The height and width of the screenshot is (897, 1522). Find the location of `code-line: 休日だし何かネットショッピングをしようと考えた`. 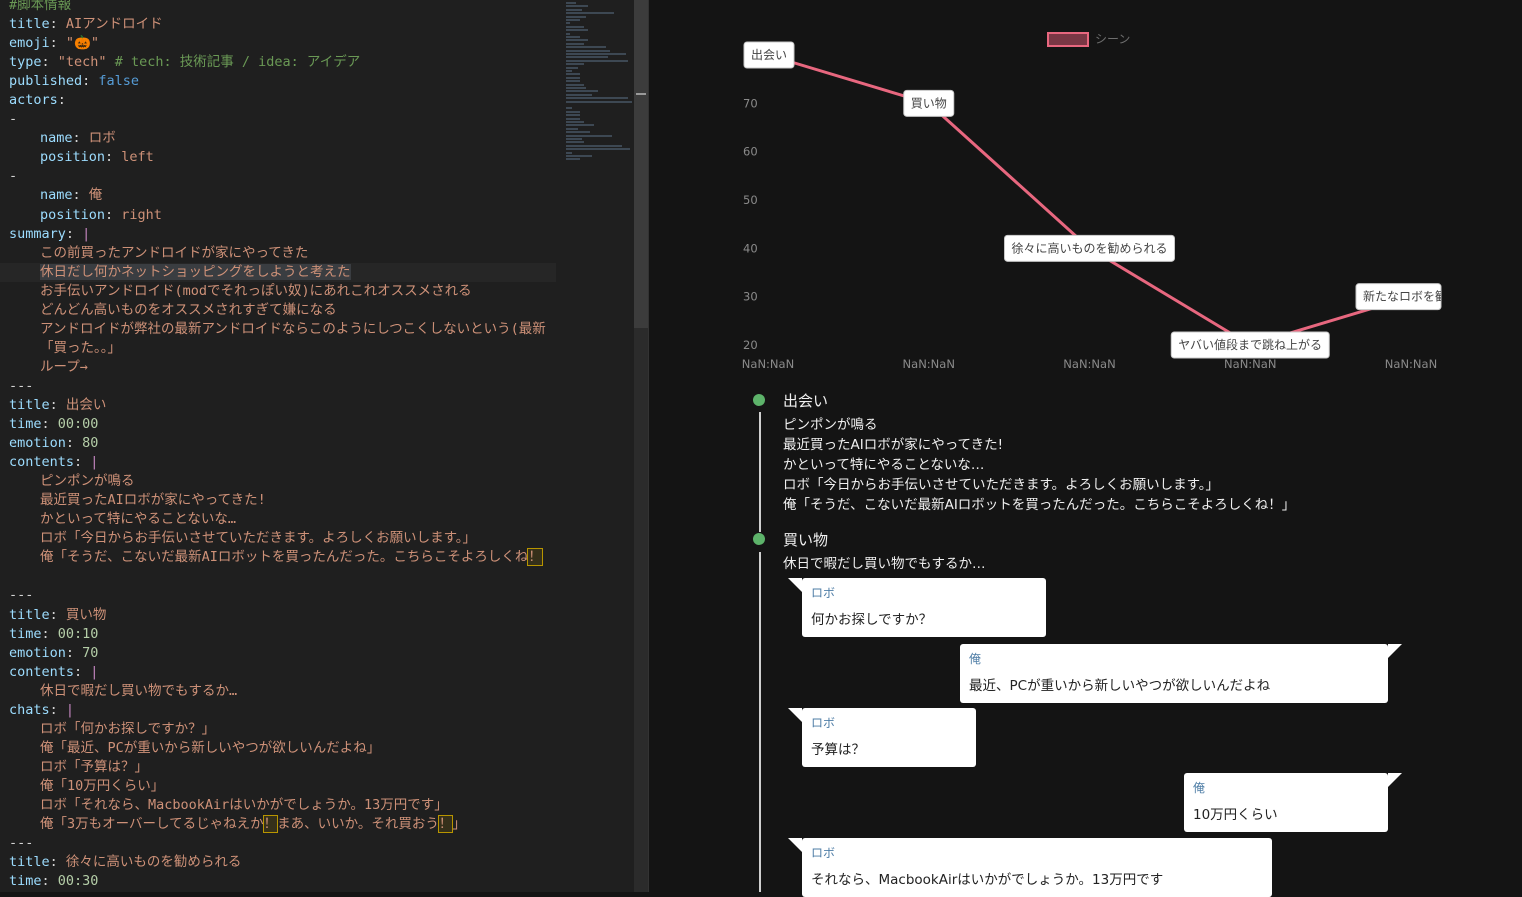

code-line: 休日だし何かネットショッピングをしようと考えた is located at coordinates (278, 272).